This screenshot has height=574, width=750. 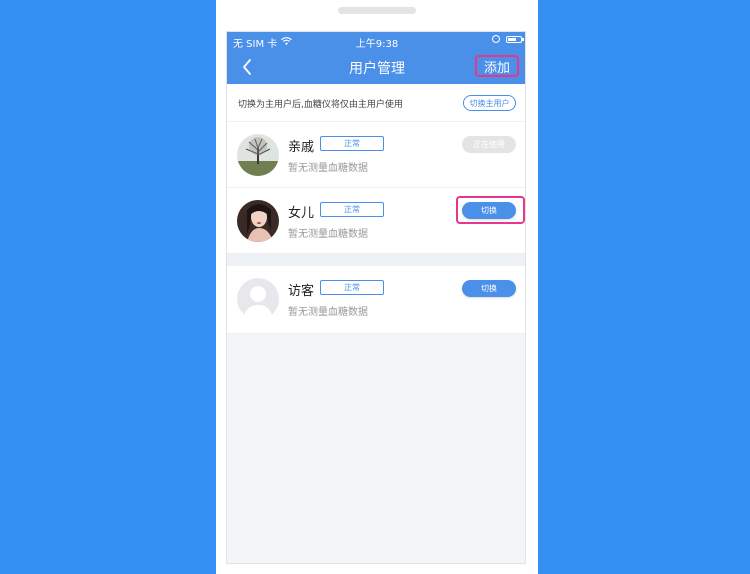 I want to click on battery-icon, so click(x=515, y=39).